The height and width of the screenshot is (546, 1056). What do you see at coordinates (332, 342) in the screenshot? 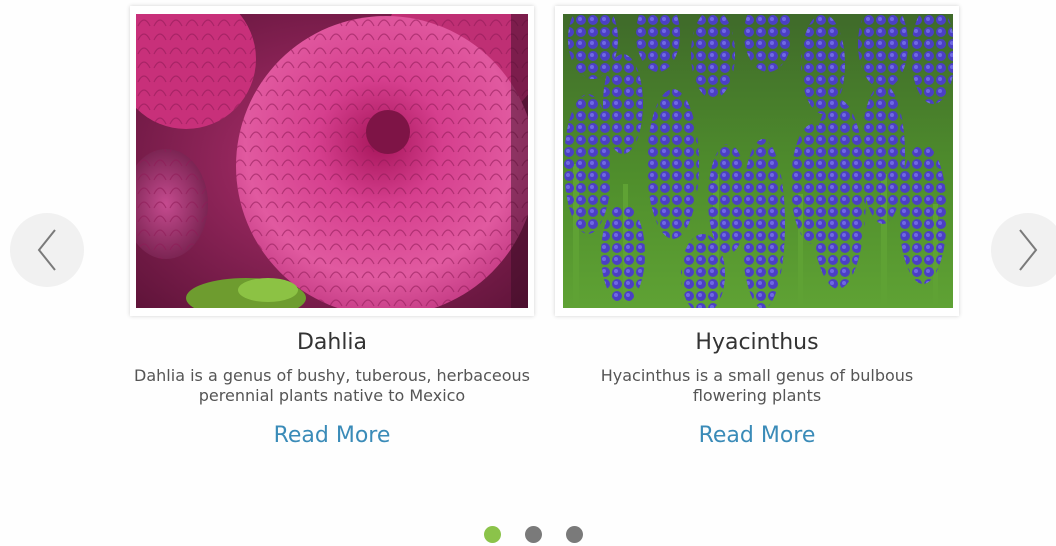
I see `slide-title: Dahlia` at bounding box center [332, 342].